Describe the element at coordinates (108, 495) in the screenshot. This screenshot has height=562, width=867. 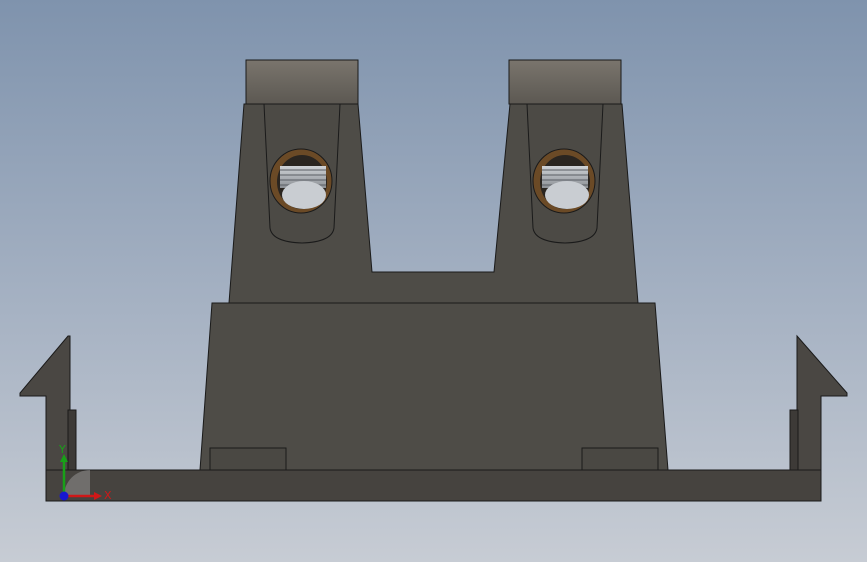
I see `x-axis-label: X` at that location.